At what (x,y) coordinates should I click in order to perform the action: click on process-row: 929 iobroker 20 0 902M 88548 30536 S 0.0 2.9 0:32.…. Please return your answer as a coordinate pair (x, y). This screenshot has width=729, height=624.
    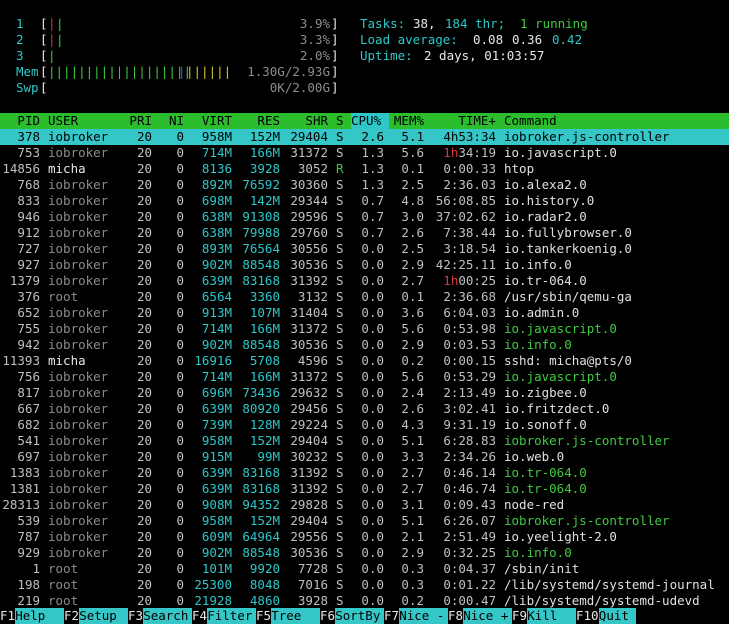
    Looking at the image, I should click on (364, 553).